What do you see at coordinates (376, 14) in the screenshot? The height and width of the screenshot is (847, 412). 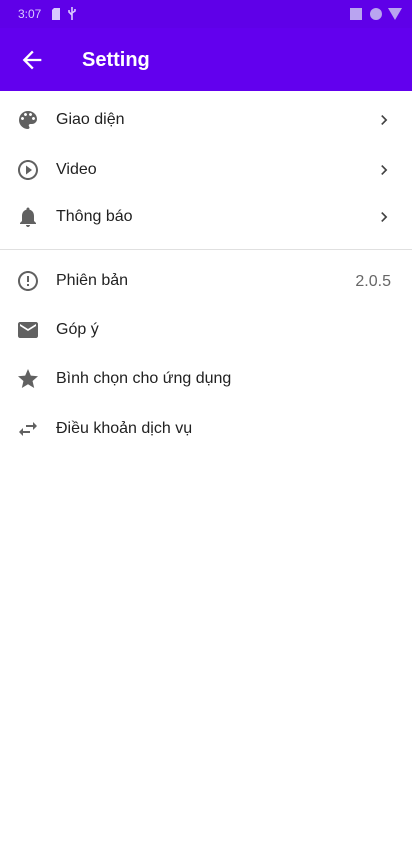 I see `circle-icon` at bounding box center [376, 14].